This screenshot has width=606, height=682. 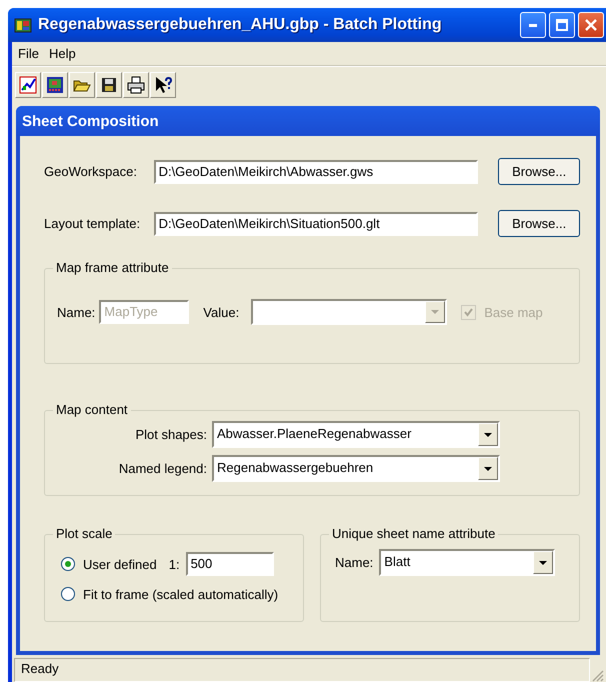 What do you see at coordinates (163, 468) in the screenshot?
I see `field-label: Named legend:` at bounding box center [163, 468].